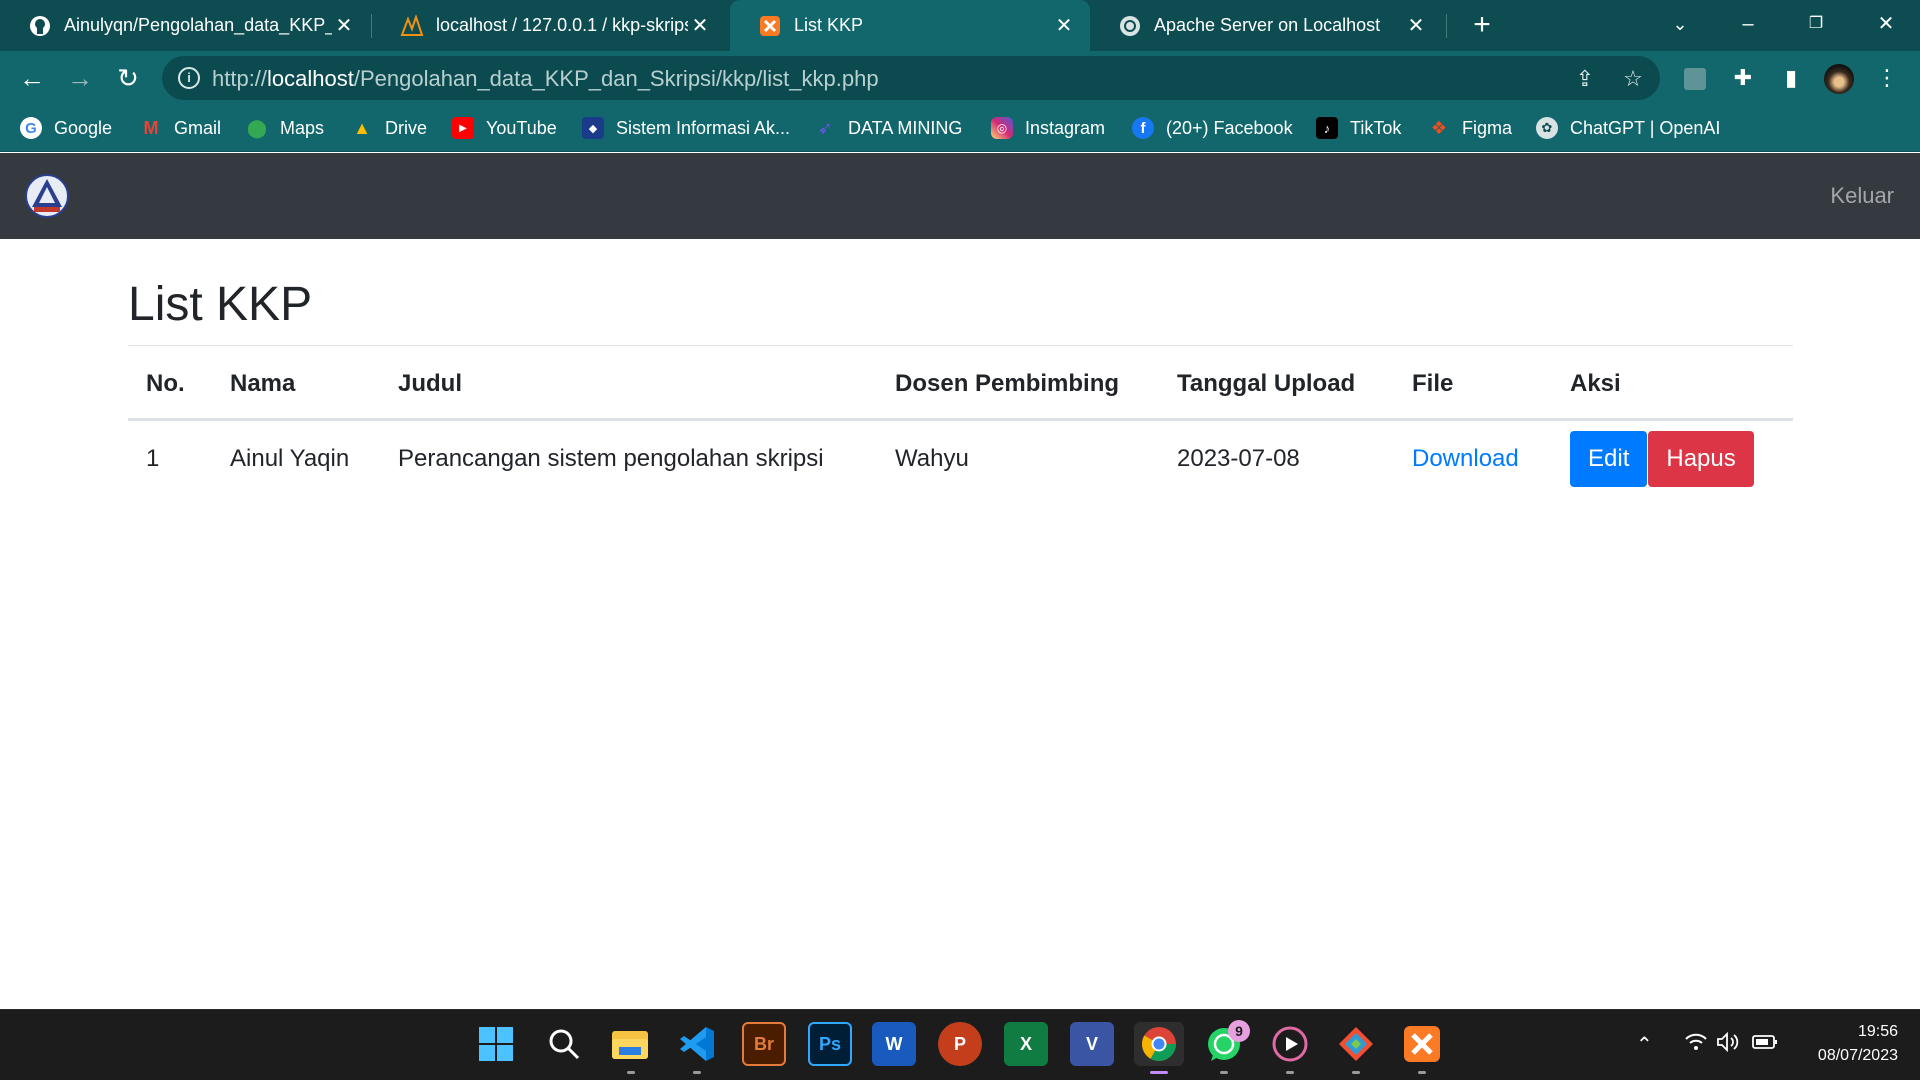 The width and height of the screenshot is (1920, 1080). What do you see at coordinates (549, 25) in the screenshot?
I see `tab-phpmyadmin: localhost / 127.0.0.1 / kkp-skripsi ✕` at bounding box center [549, 25].